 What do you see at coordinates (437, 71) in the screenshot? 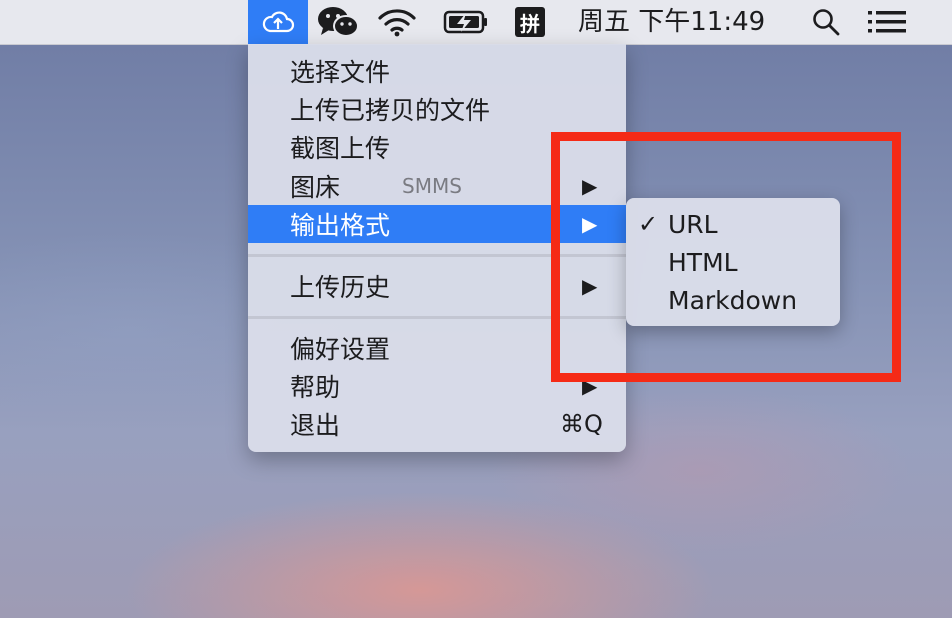
I see `menu-item-select-file: 选择文件` at bounding box center [437, 71].